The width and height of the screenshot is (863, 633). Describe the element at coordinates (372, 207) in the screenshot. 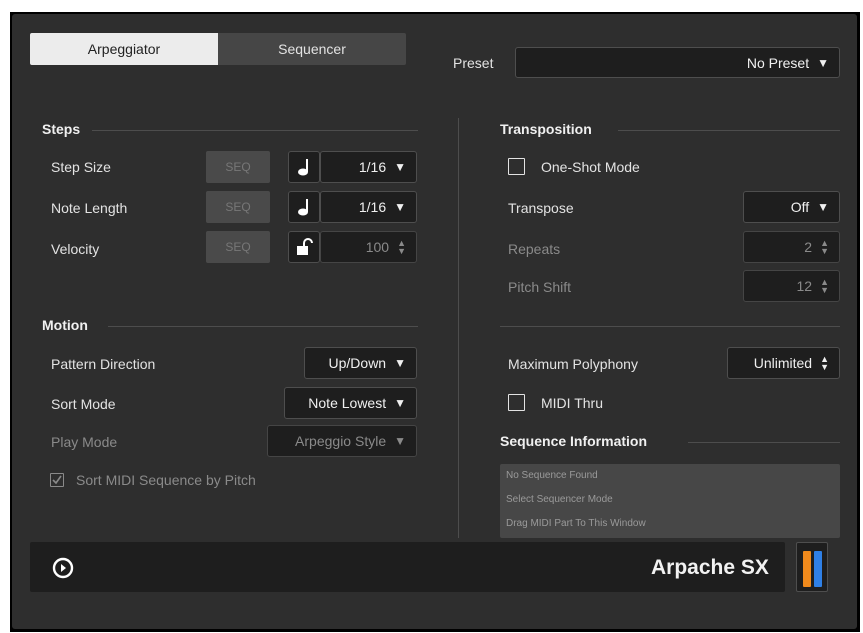

I see `note-length-value: 1/16` at that location.